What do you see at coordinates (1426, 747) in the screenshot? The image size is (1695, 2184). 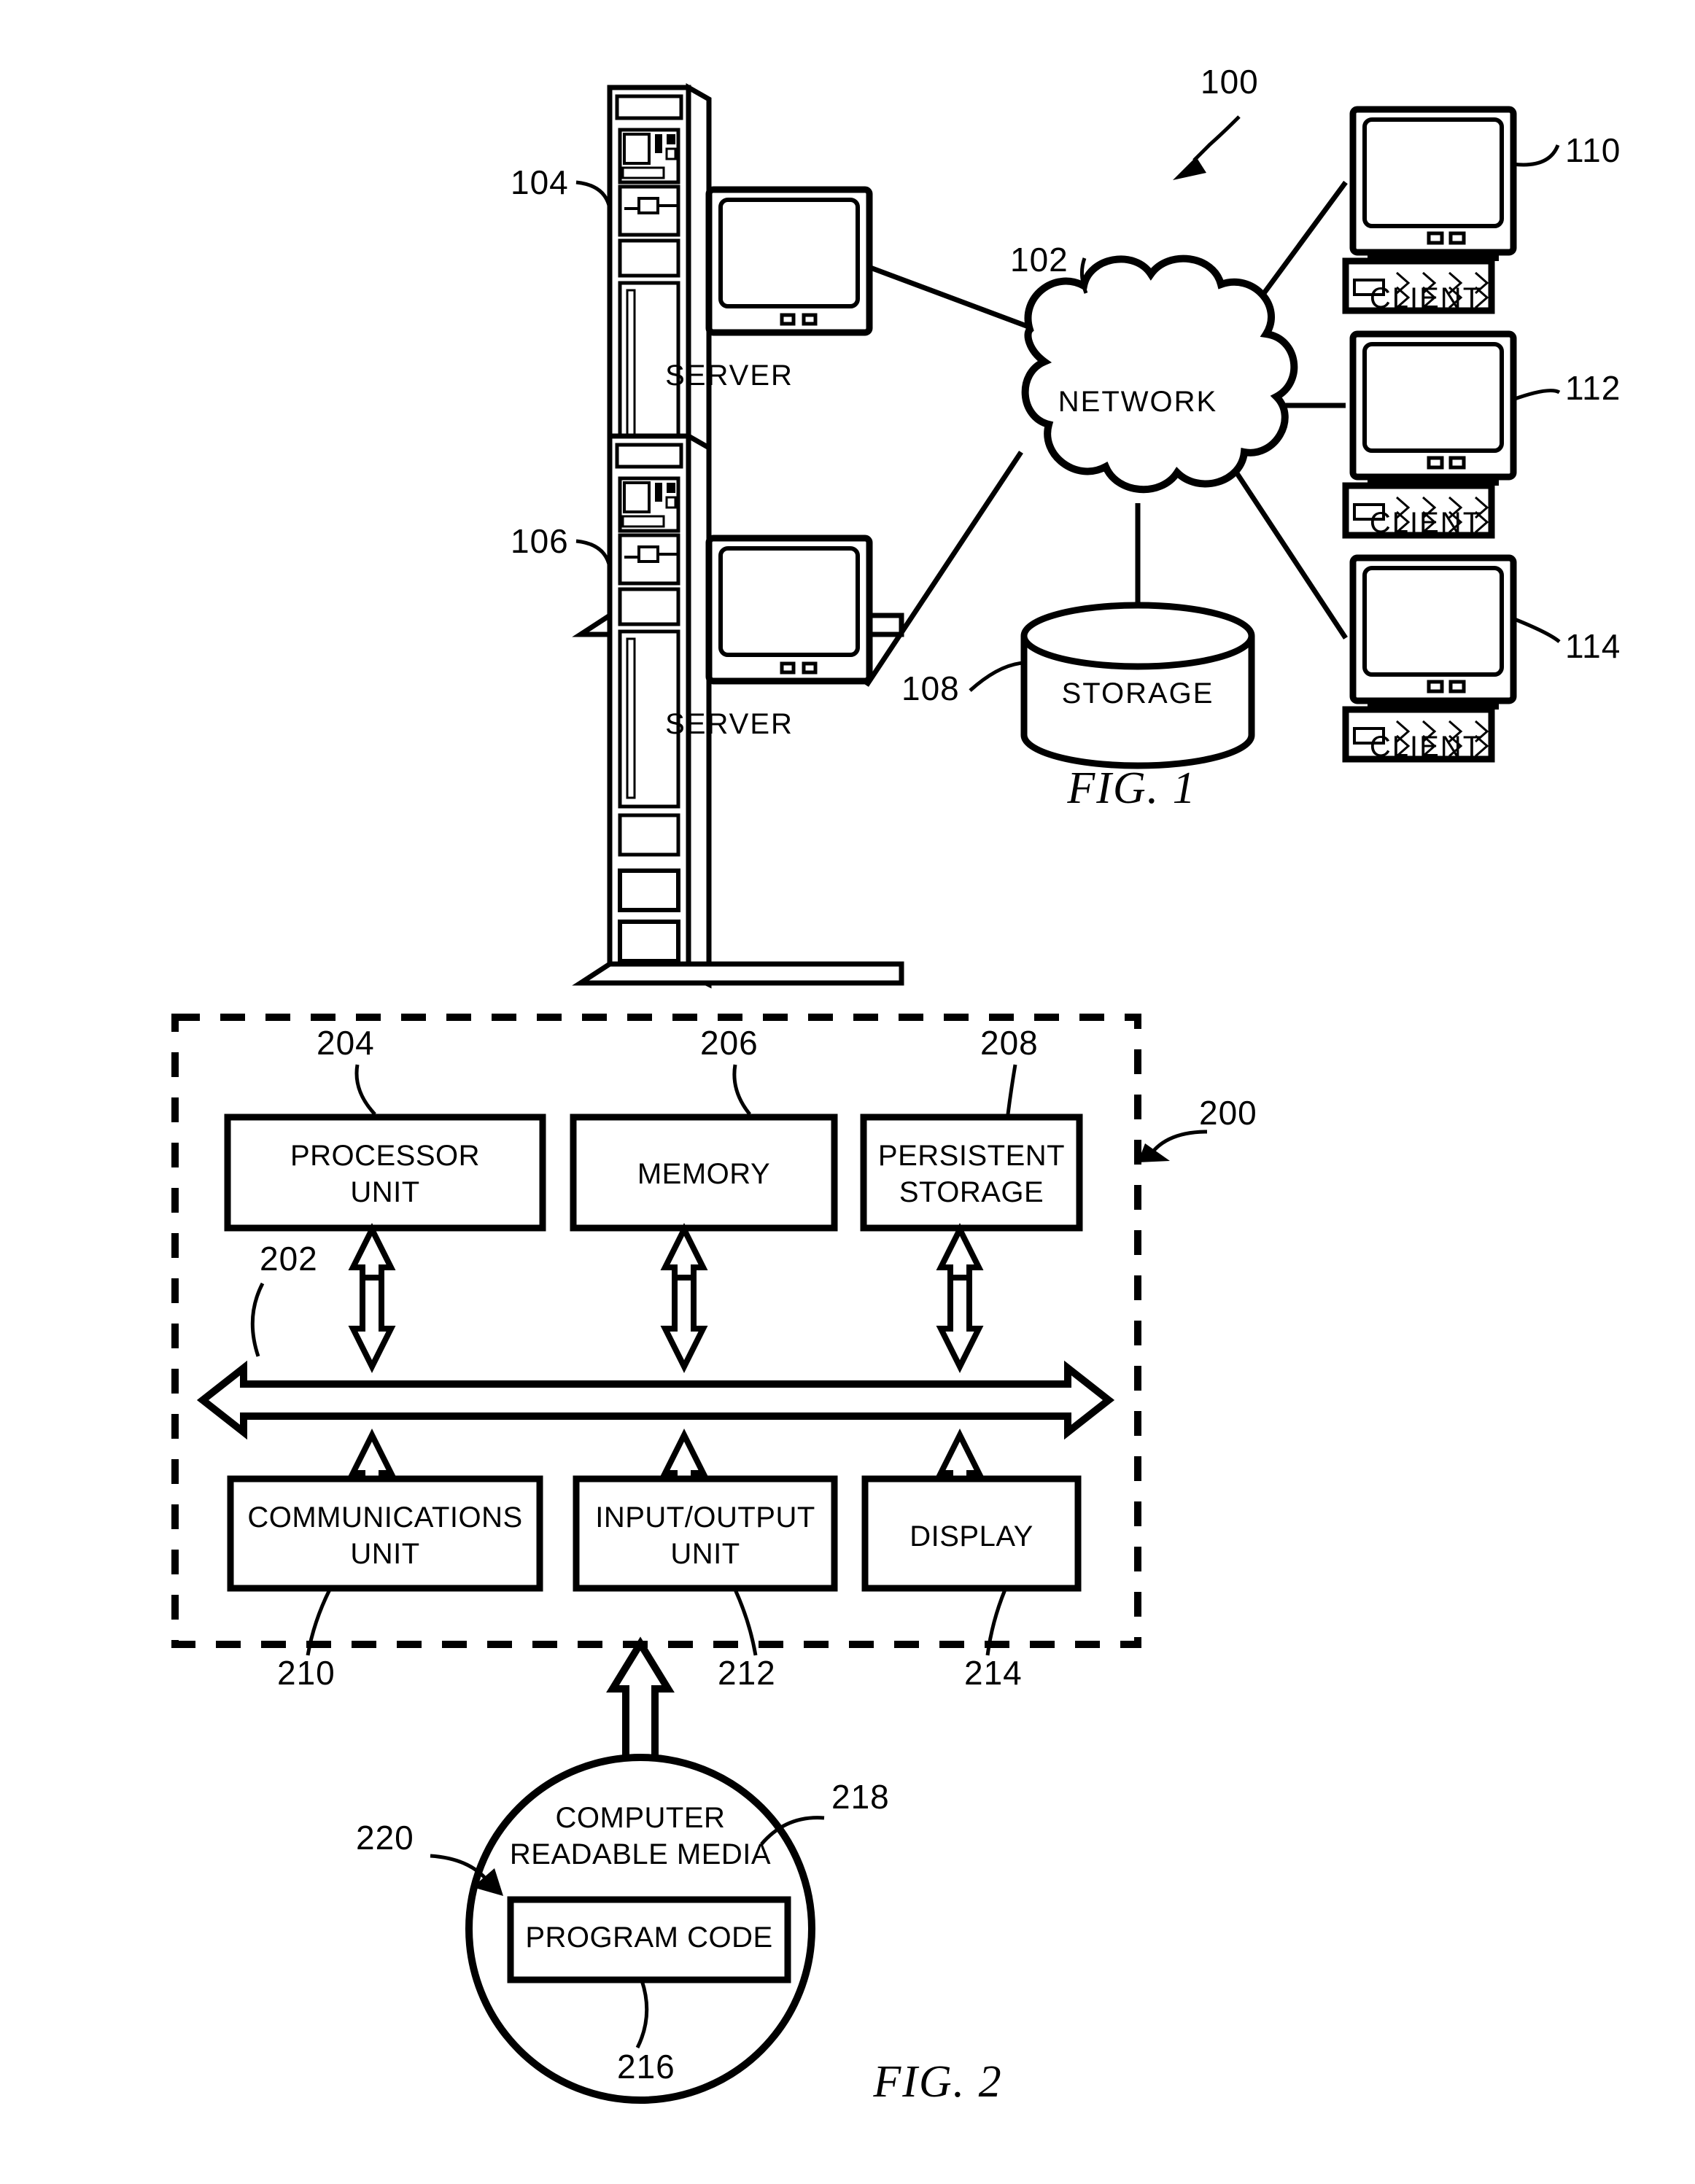 I see `client-114-label: CLIENT` at bounding box center [1426, 747].